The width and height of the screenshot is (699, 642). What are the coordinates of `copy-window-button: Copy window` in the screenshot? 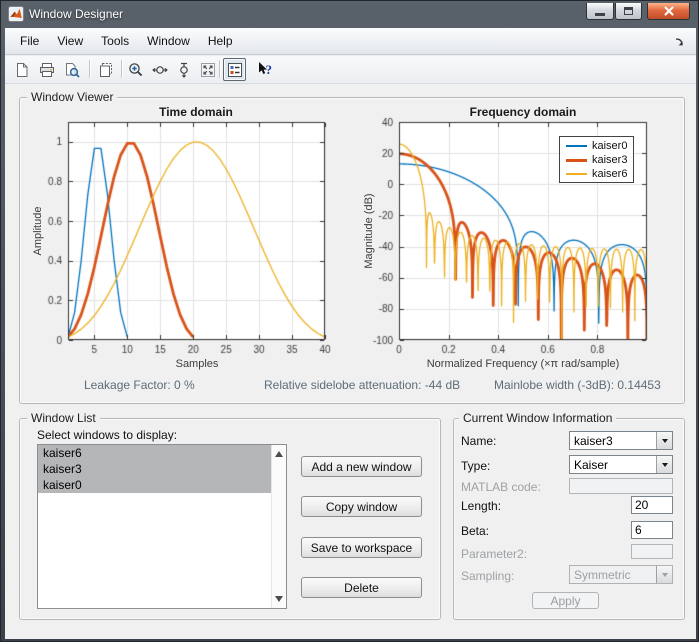 It's located at (361, 506).